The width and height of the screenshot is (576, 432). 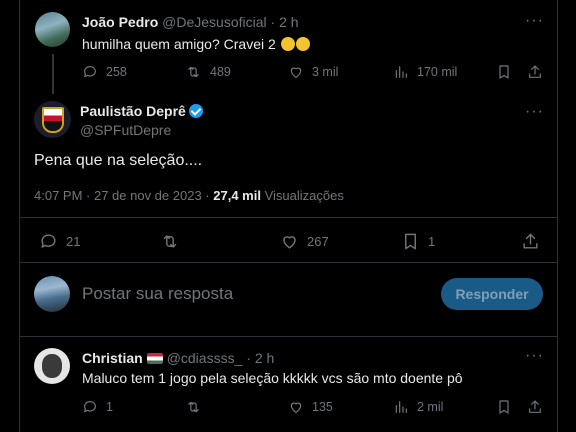 I want to click on avatar-christian, so click(x=52, y=366).